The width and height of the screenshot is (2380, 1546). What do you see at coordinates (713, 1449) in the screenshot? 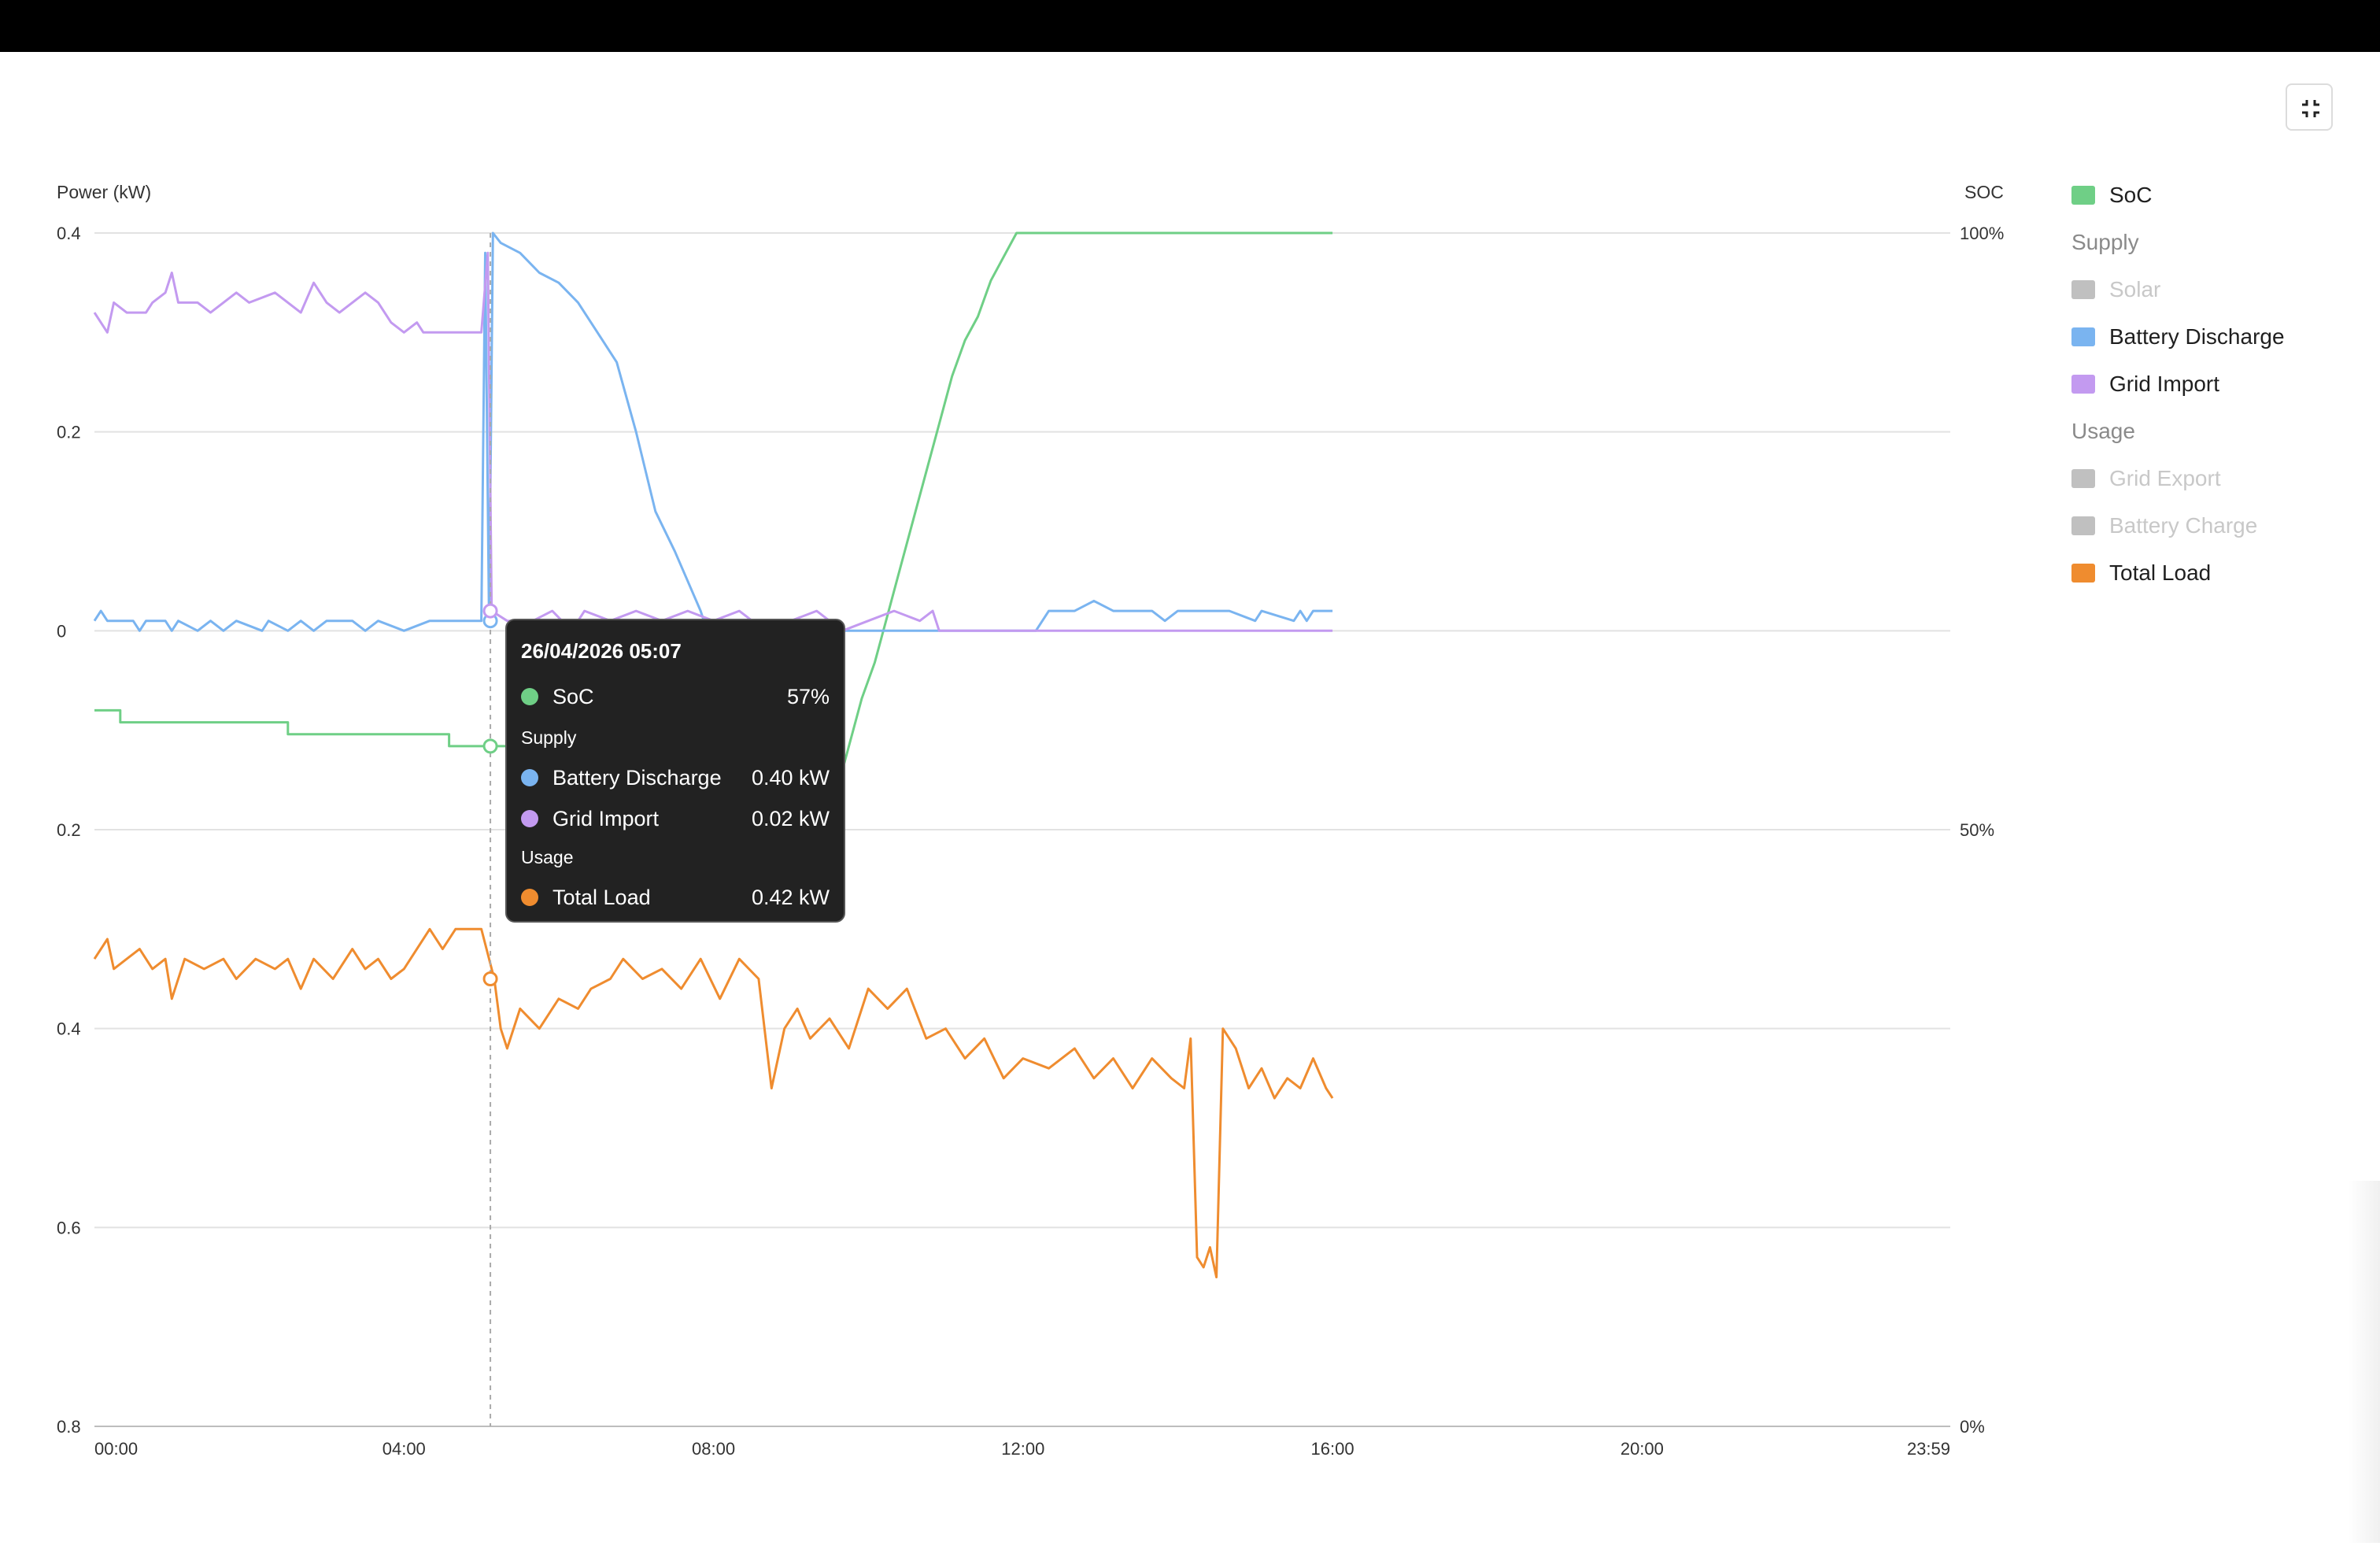
I see `x-tick-label: 08:00` at bounding box center [713, 1449].